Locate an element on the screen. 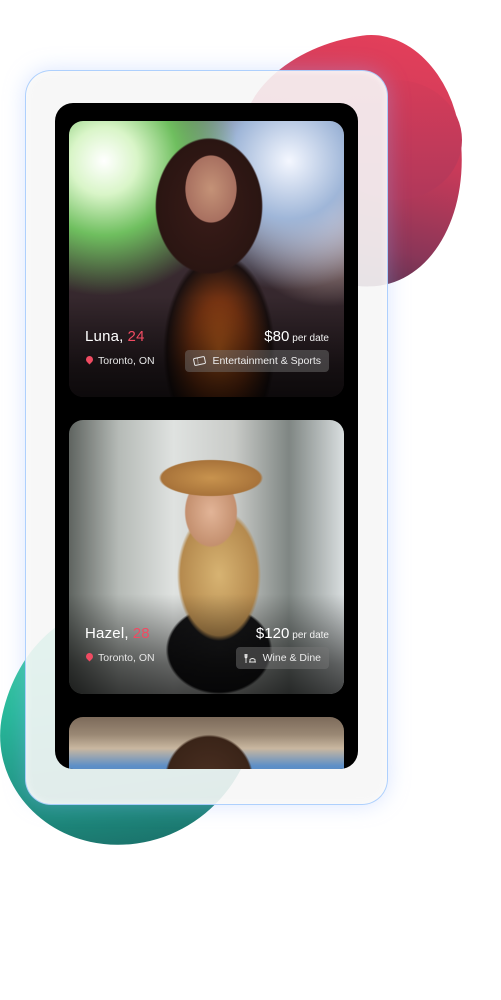 This screenshot has width=501, height=1000. category-tag: Entertainment & Sports is located at coordinates (257, 361).